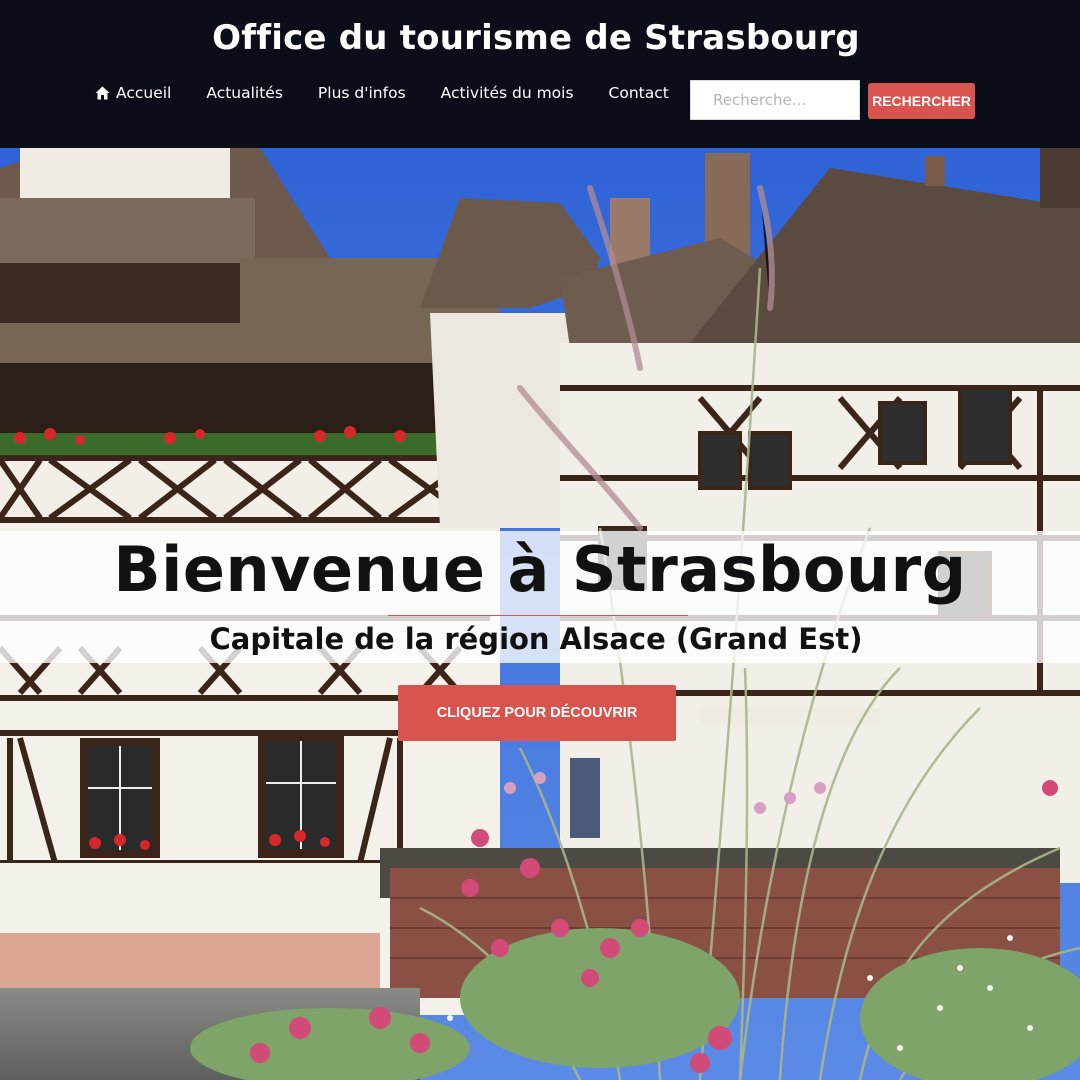  What do you see at coordinates (244, 93) in the screenshot?
I see `nav-item-actualites: Actualités` at bounding box center [244, 93].